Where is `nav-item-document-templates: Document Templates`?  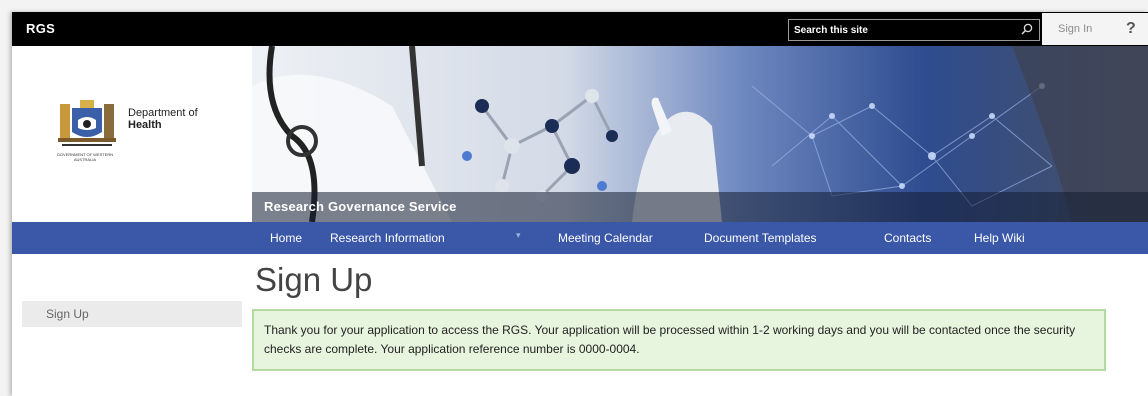 nav-item-document-templates: Document Templates is located at coordinates (760, 238).